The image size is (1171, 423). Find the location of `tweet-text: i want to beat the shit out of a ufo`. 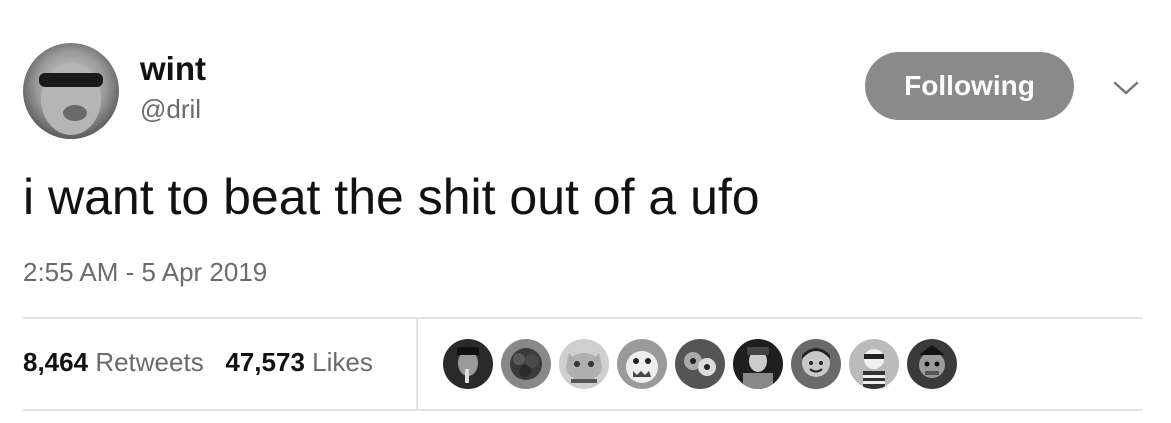

tweet-text: i want to beat the shit out of a ufo is located at coordinates (391, 197).